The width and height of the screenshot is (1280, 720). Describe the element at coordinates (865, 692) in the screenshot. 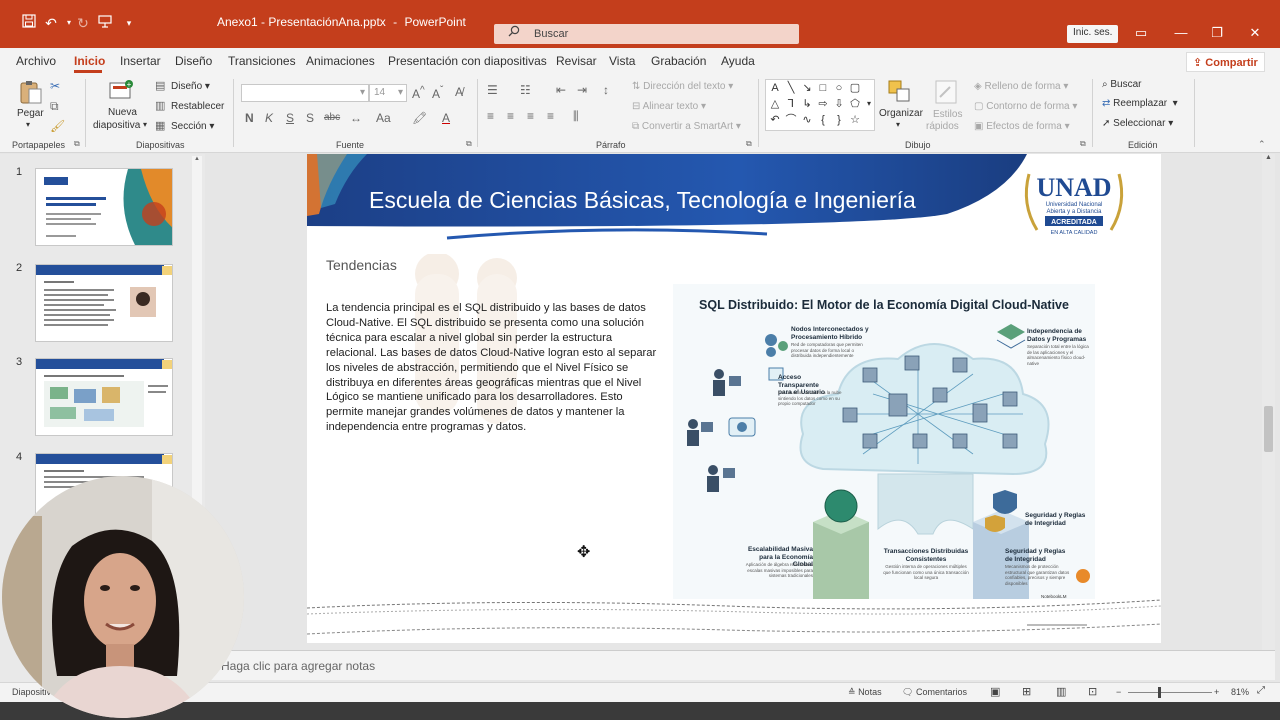

I see `notes-toggle: ≙ Notas` at that location.